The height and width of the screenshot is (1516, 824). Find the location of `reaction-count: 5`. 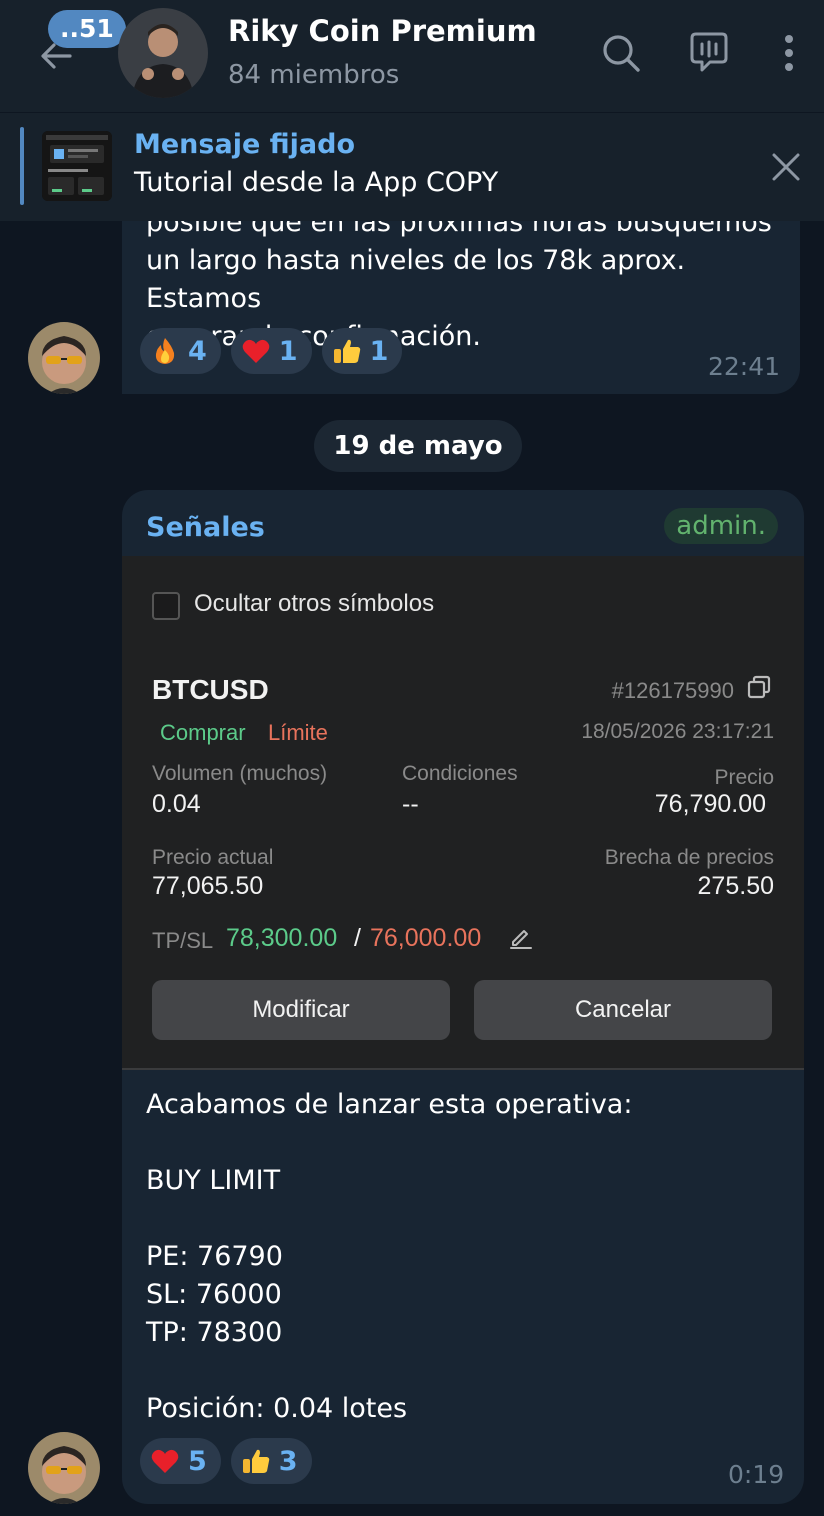

reaction-count: 5 is located at coordinates (197, 1461).